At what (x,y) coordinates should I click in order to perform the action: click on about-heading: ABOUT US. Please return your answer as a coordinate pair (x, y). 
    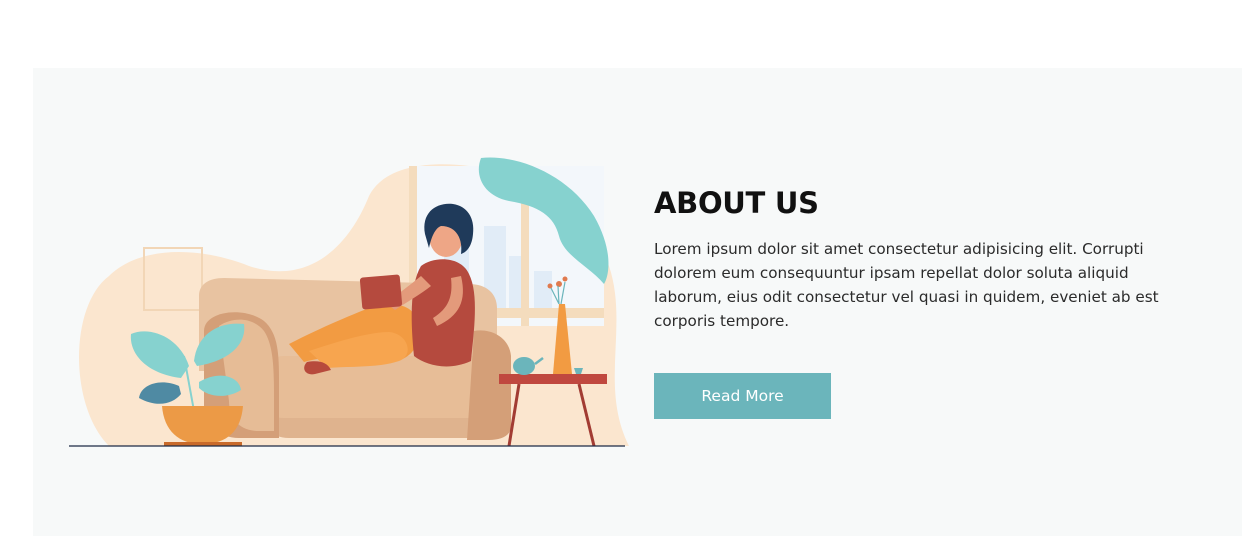
    Looking at the image, I should click on (736, 203).